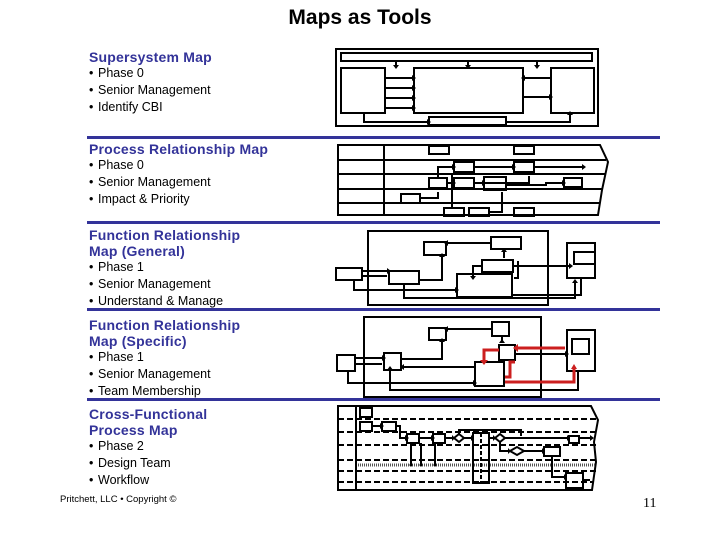 This screenshot has height=540, width=720. What do you see at coordinates (121, 446) in the screenshot?
I see `bullet-text: Phase 2` at bounding box center [121, 446].